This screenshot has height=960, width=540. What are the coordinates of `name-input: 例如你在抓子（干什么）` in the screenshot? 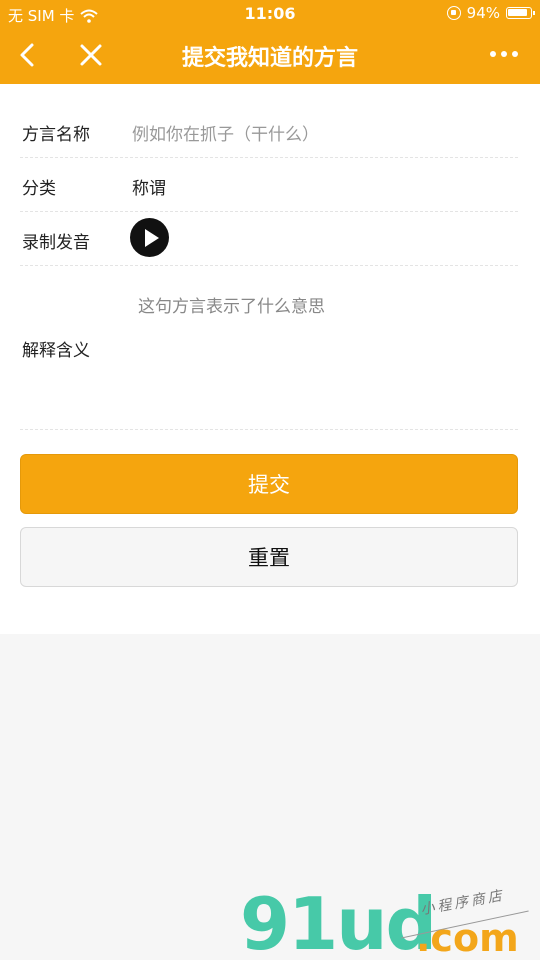 It's located at (225, 132).